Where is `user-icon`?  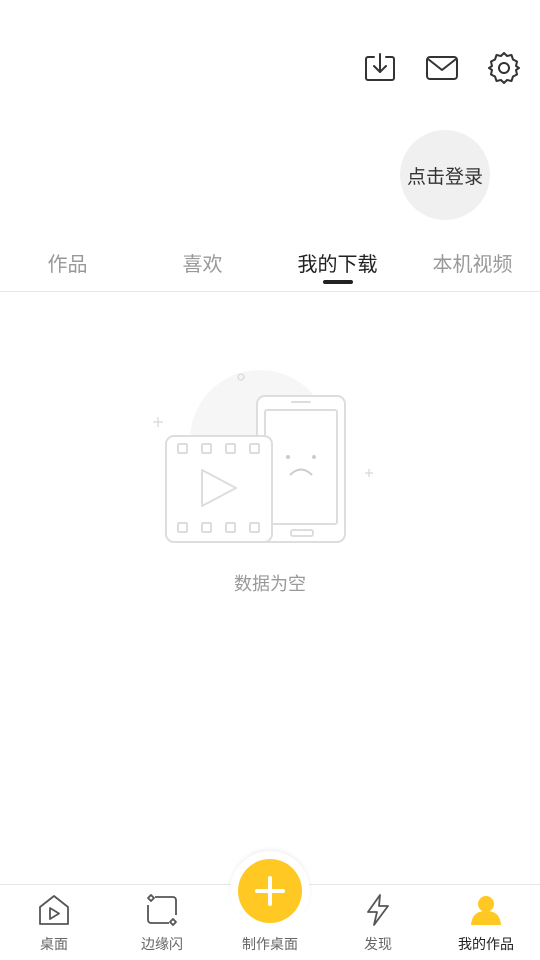 user-icon is located at coordinates (486, 910).